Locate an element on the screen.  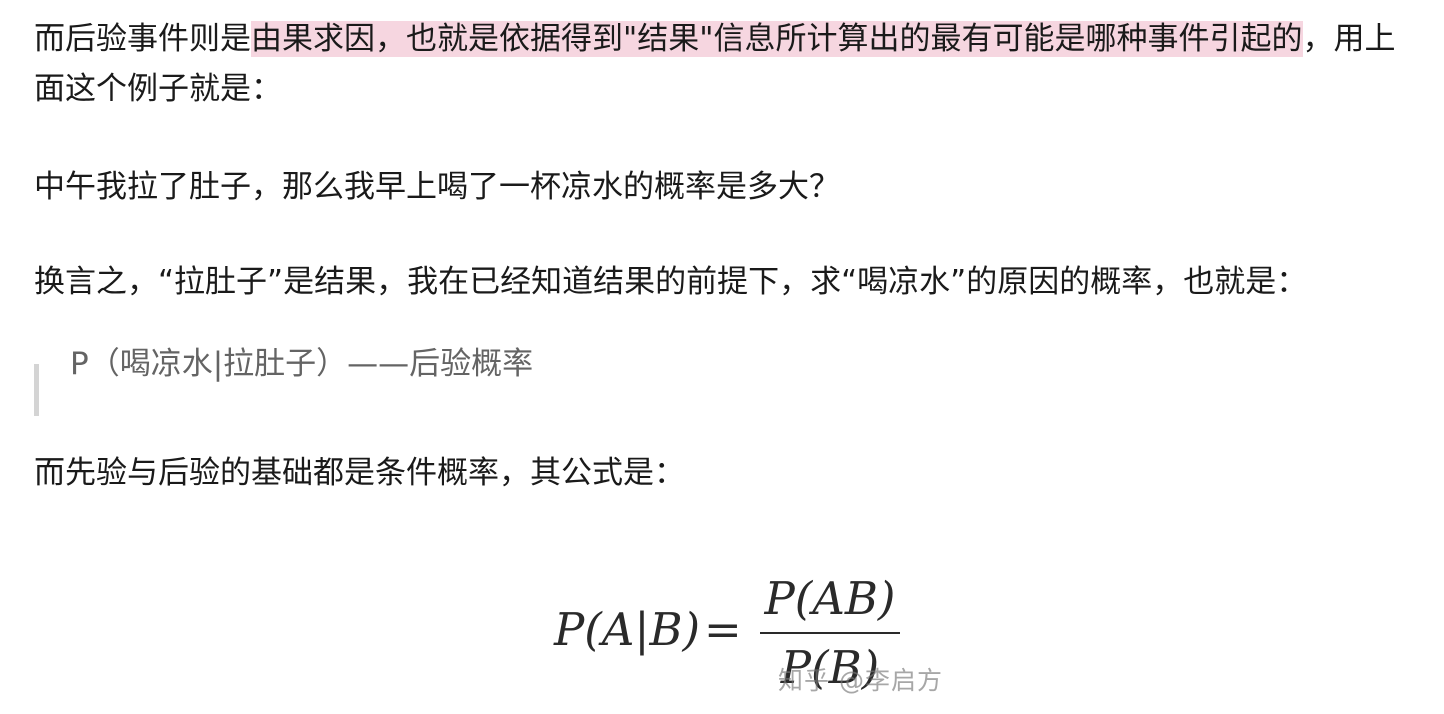
highlighted-text: 由果求因，也就是依据得到"结果"信息所计算出的最有可能是哪种事件引起的 is located at coordinates (777, 39).